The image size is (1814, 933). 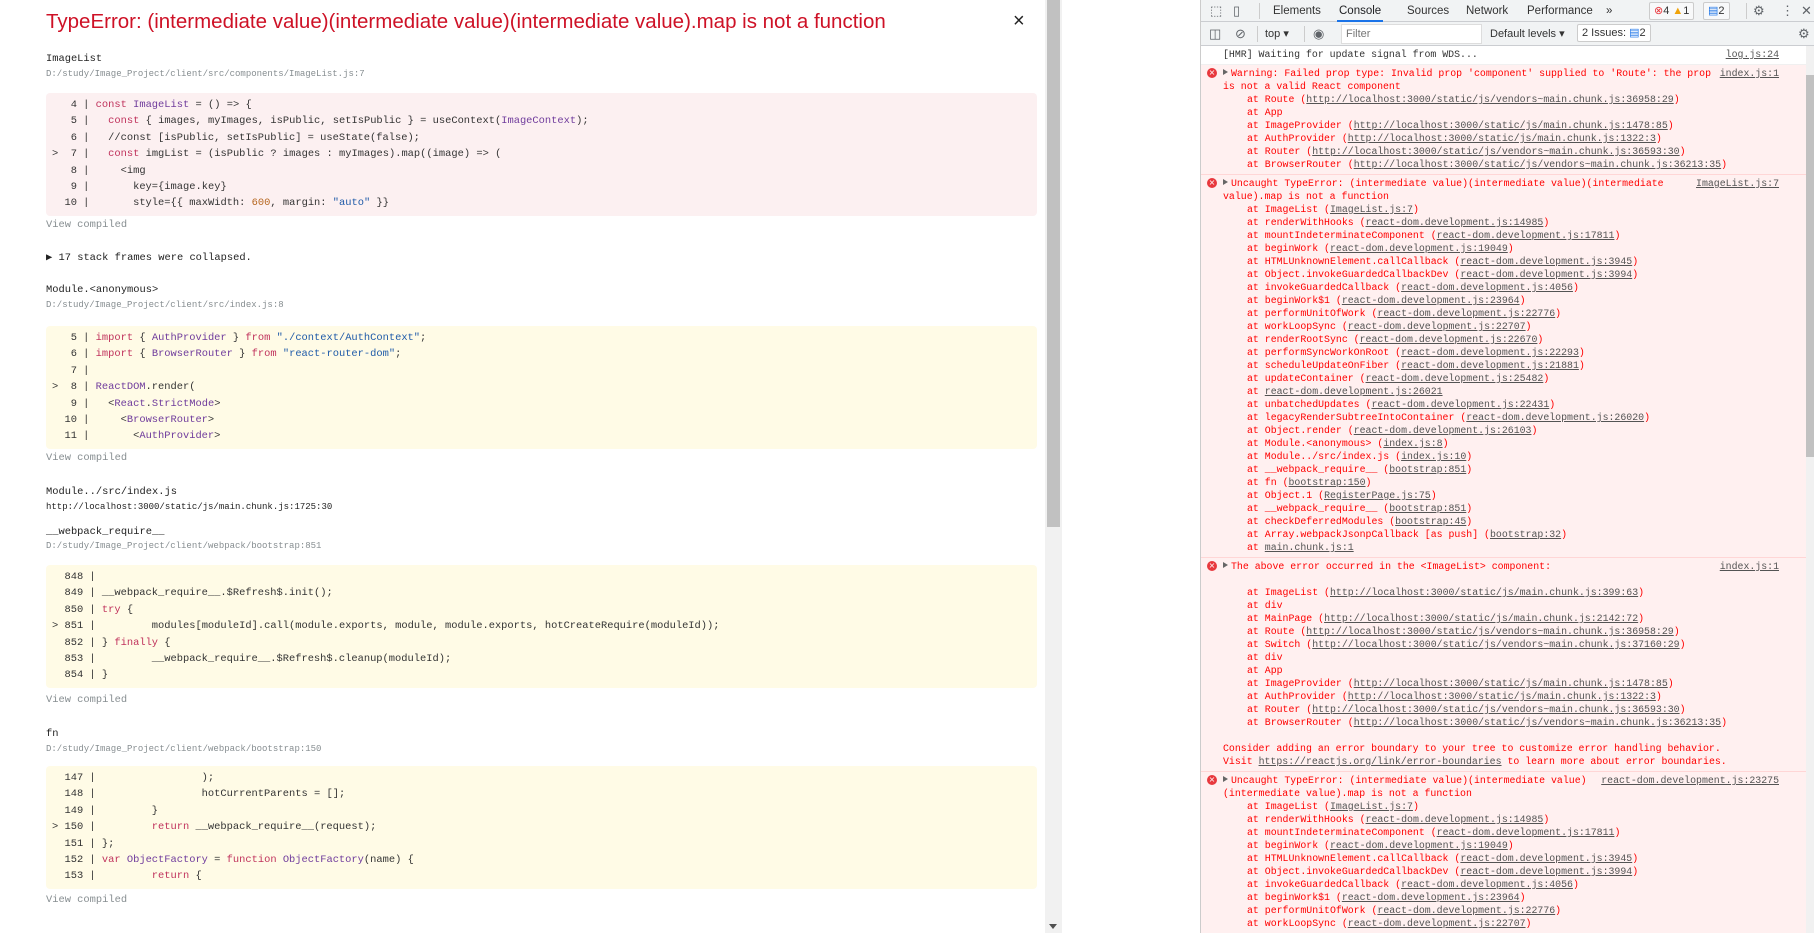 I want to click on context-selector: top ▾, so click(x=1277, y=34).